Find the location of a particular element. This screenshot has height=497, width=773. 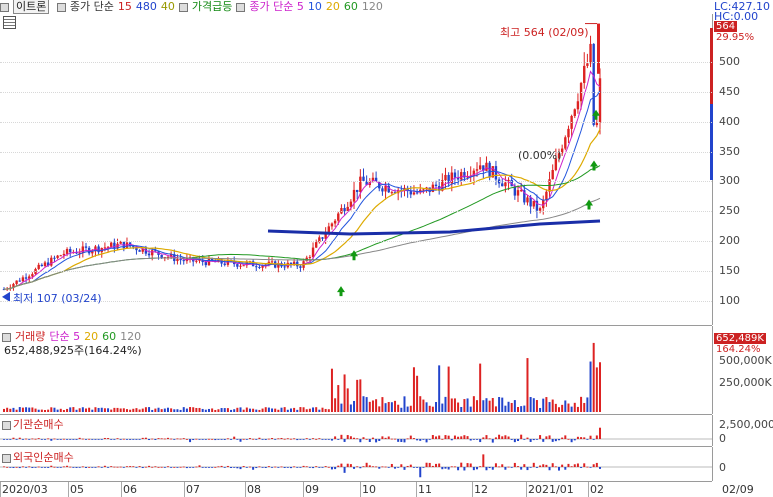

legend-item: 15 is located at coordinates (125, 6).